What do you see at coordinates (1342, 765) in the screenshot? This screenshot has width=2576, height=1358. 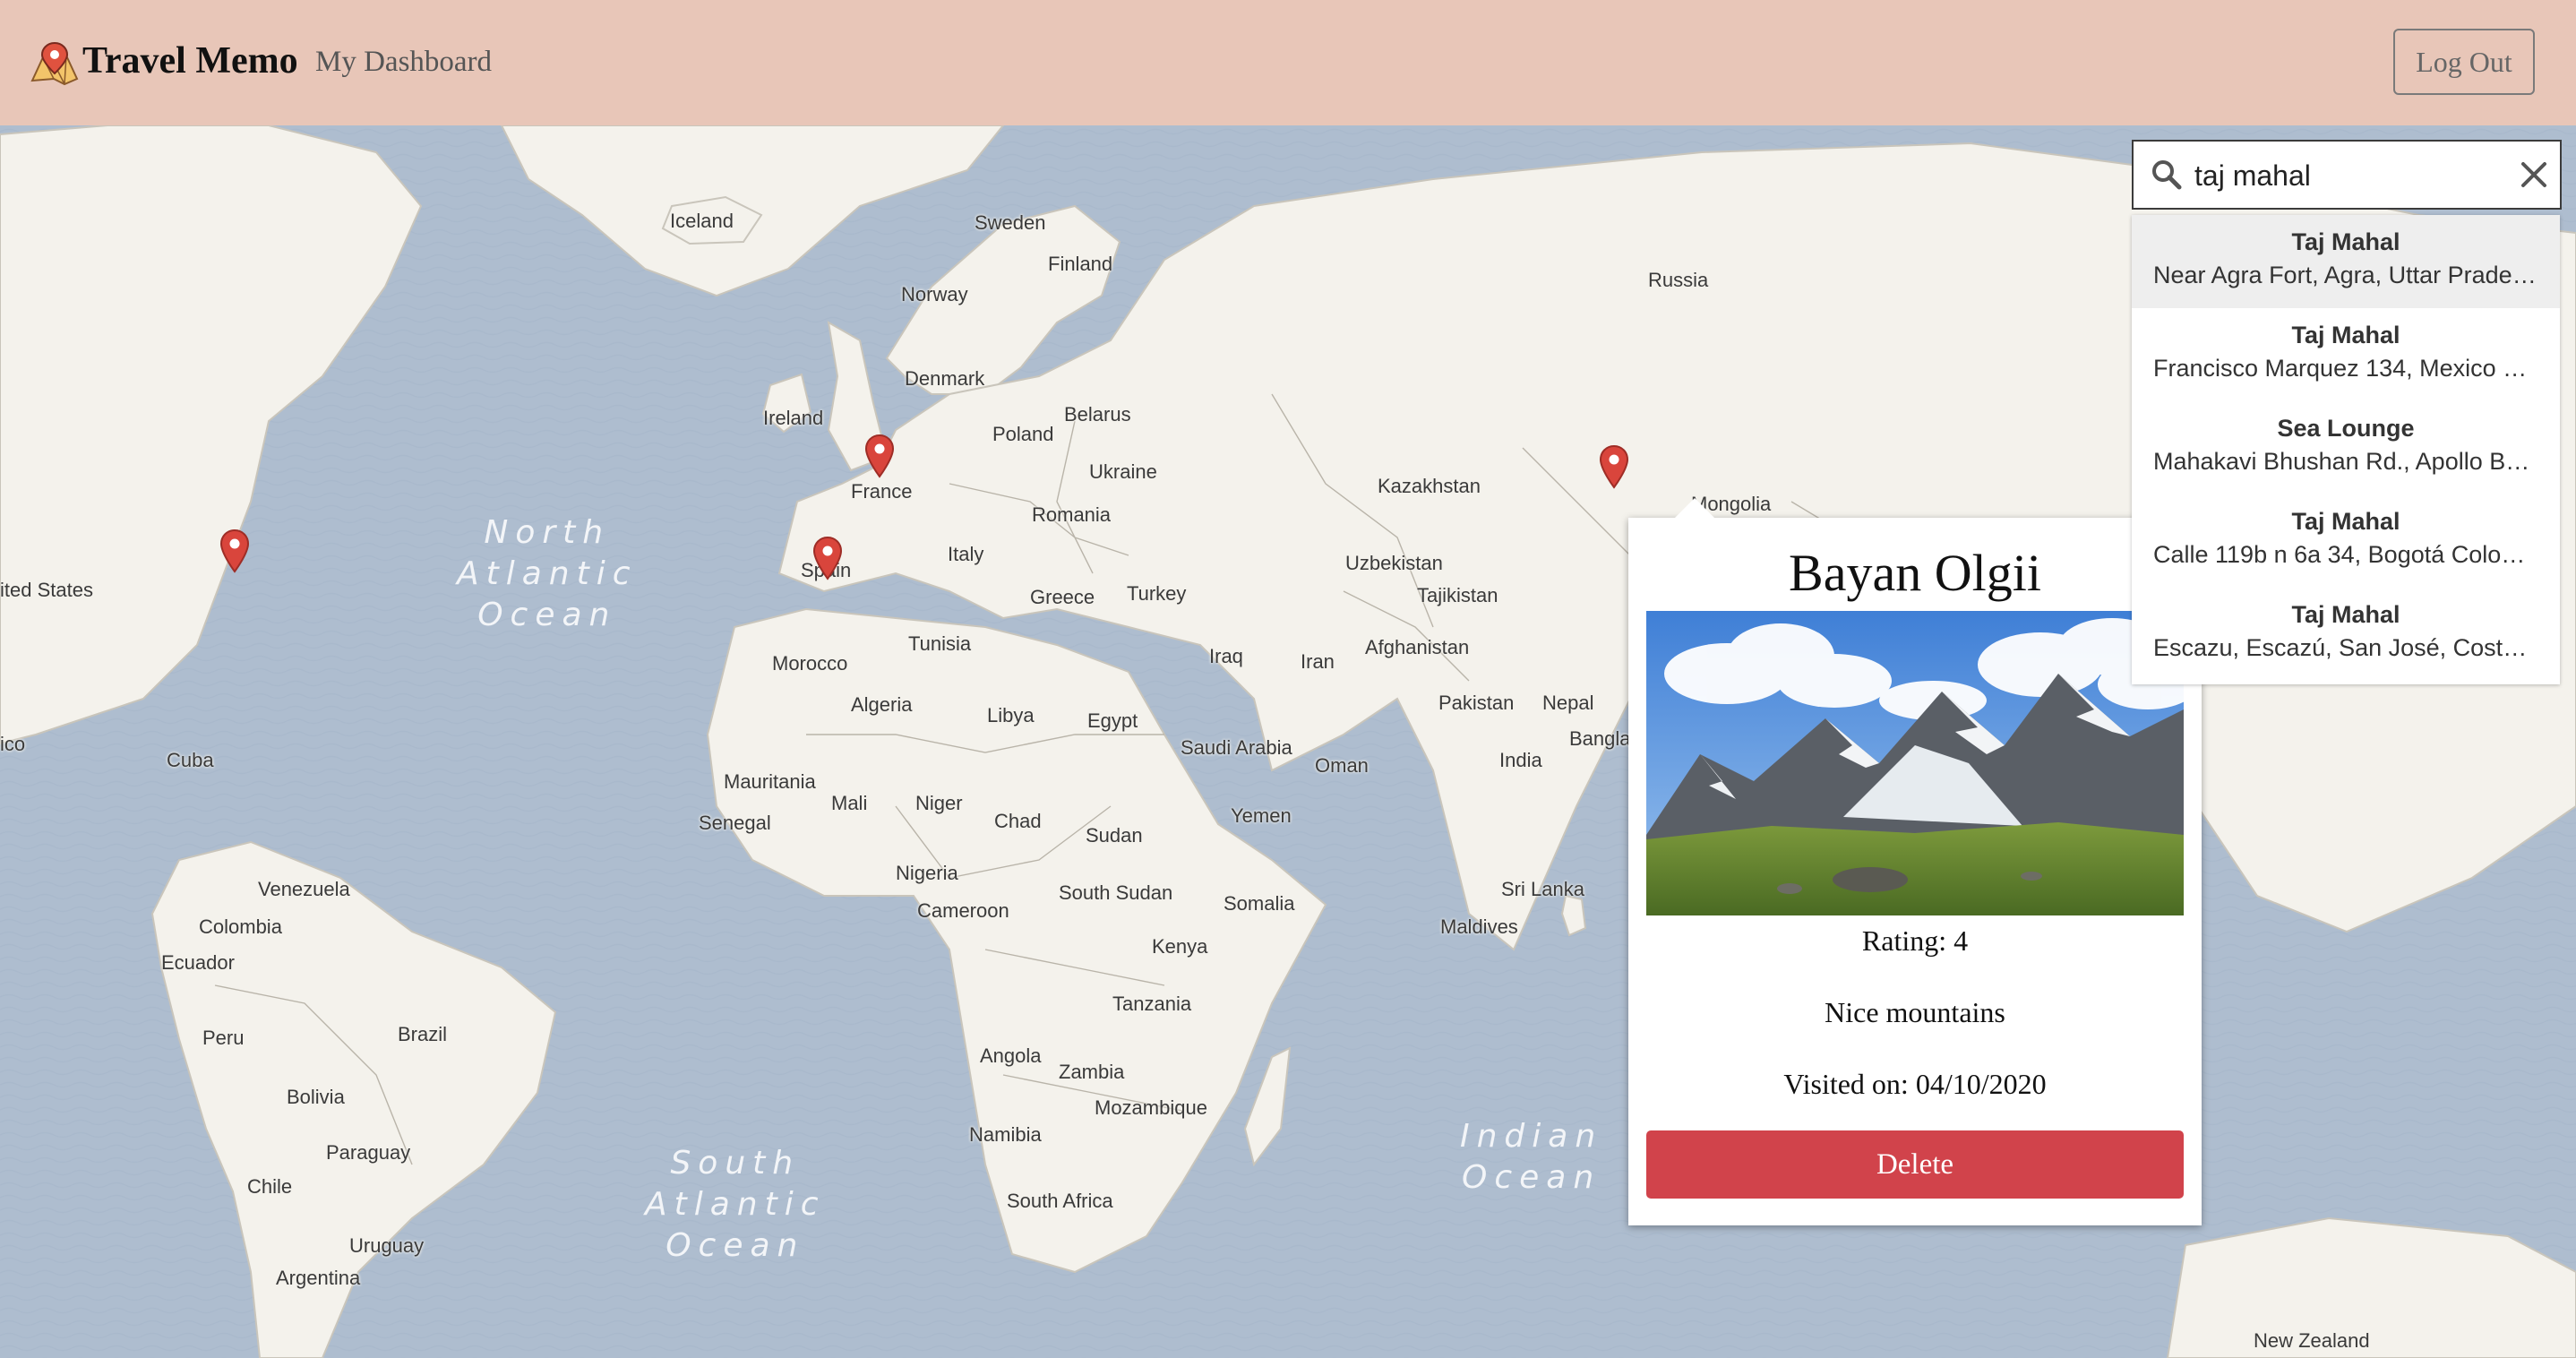 I see `place-label: Oman` at bounding box center [1342, 765].